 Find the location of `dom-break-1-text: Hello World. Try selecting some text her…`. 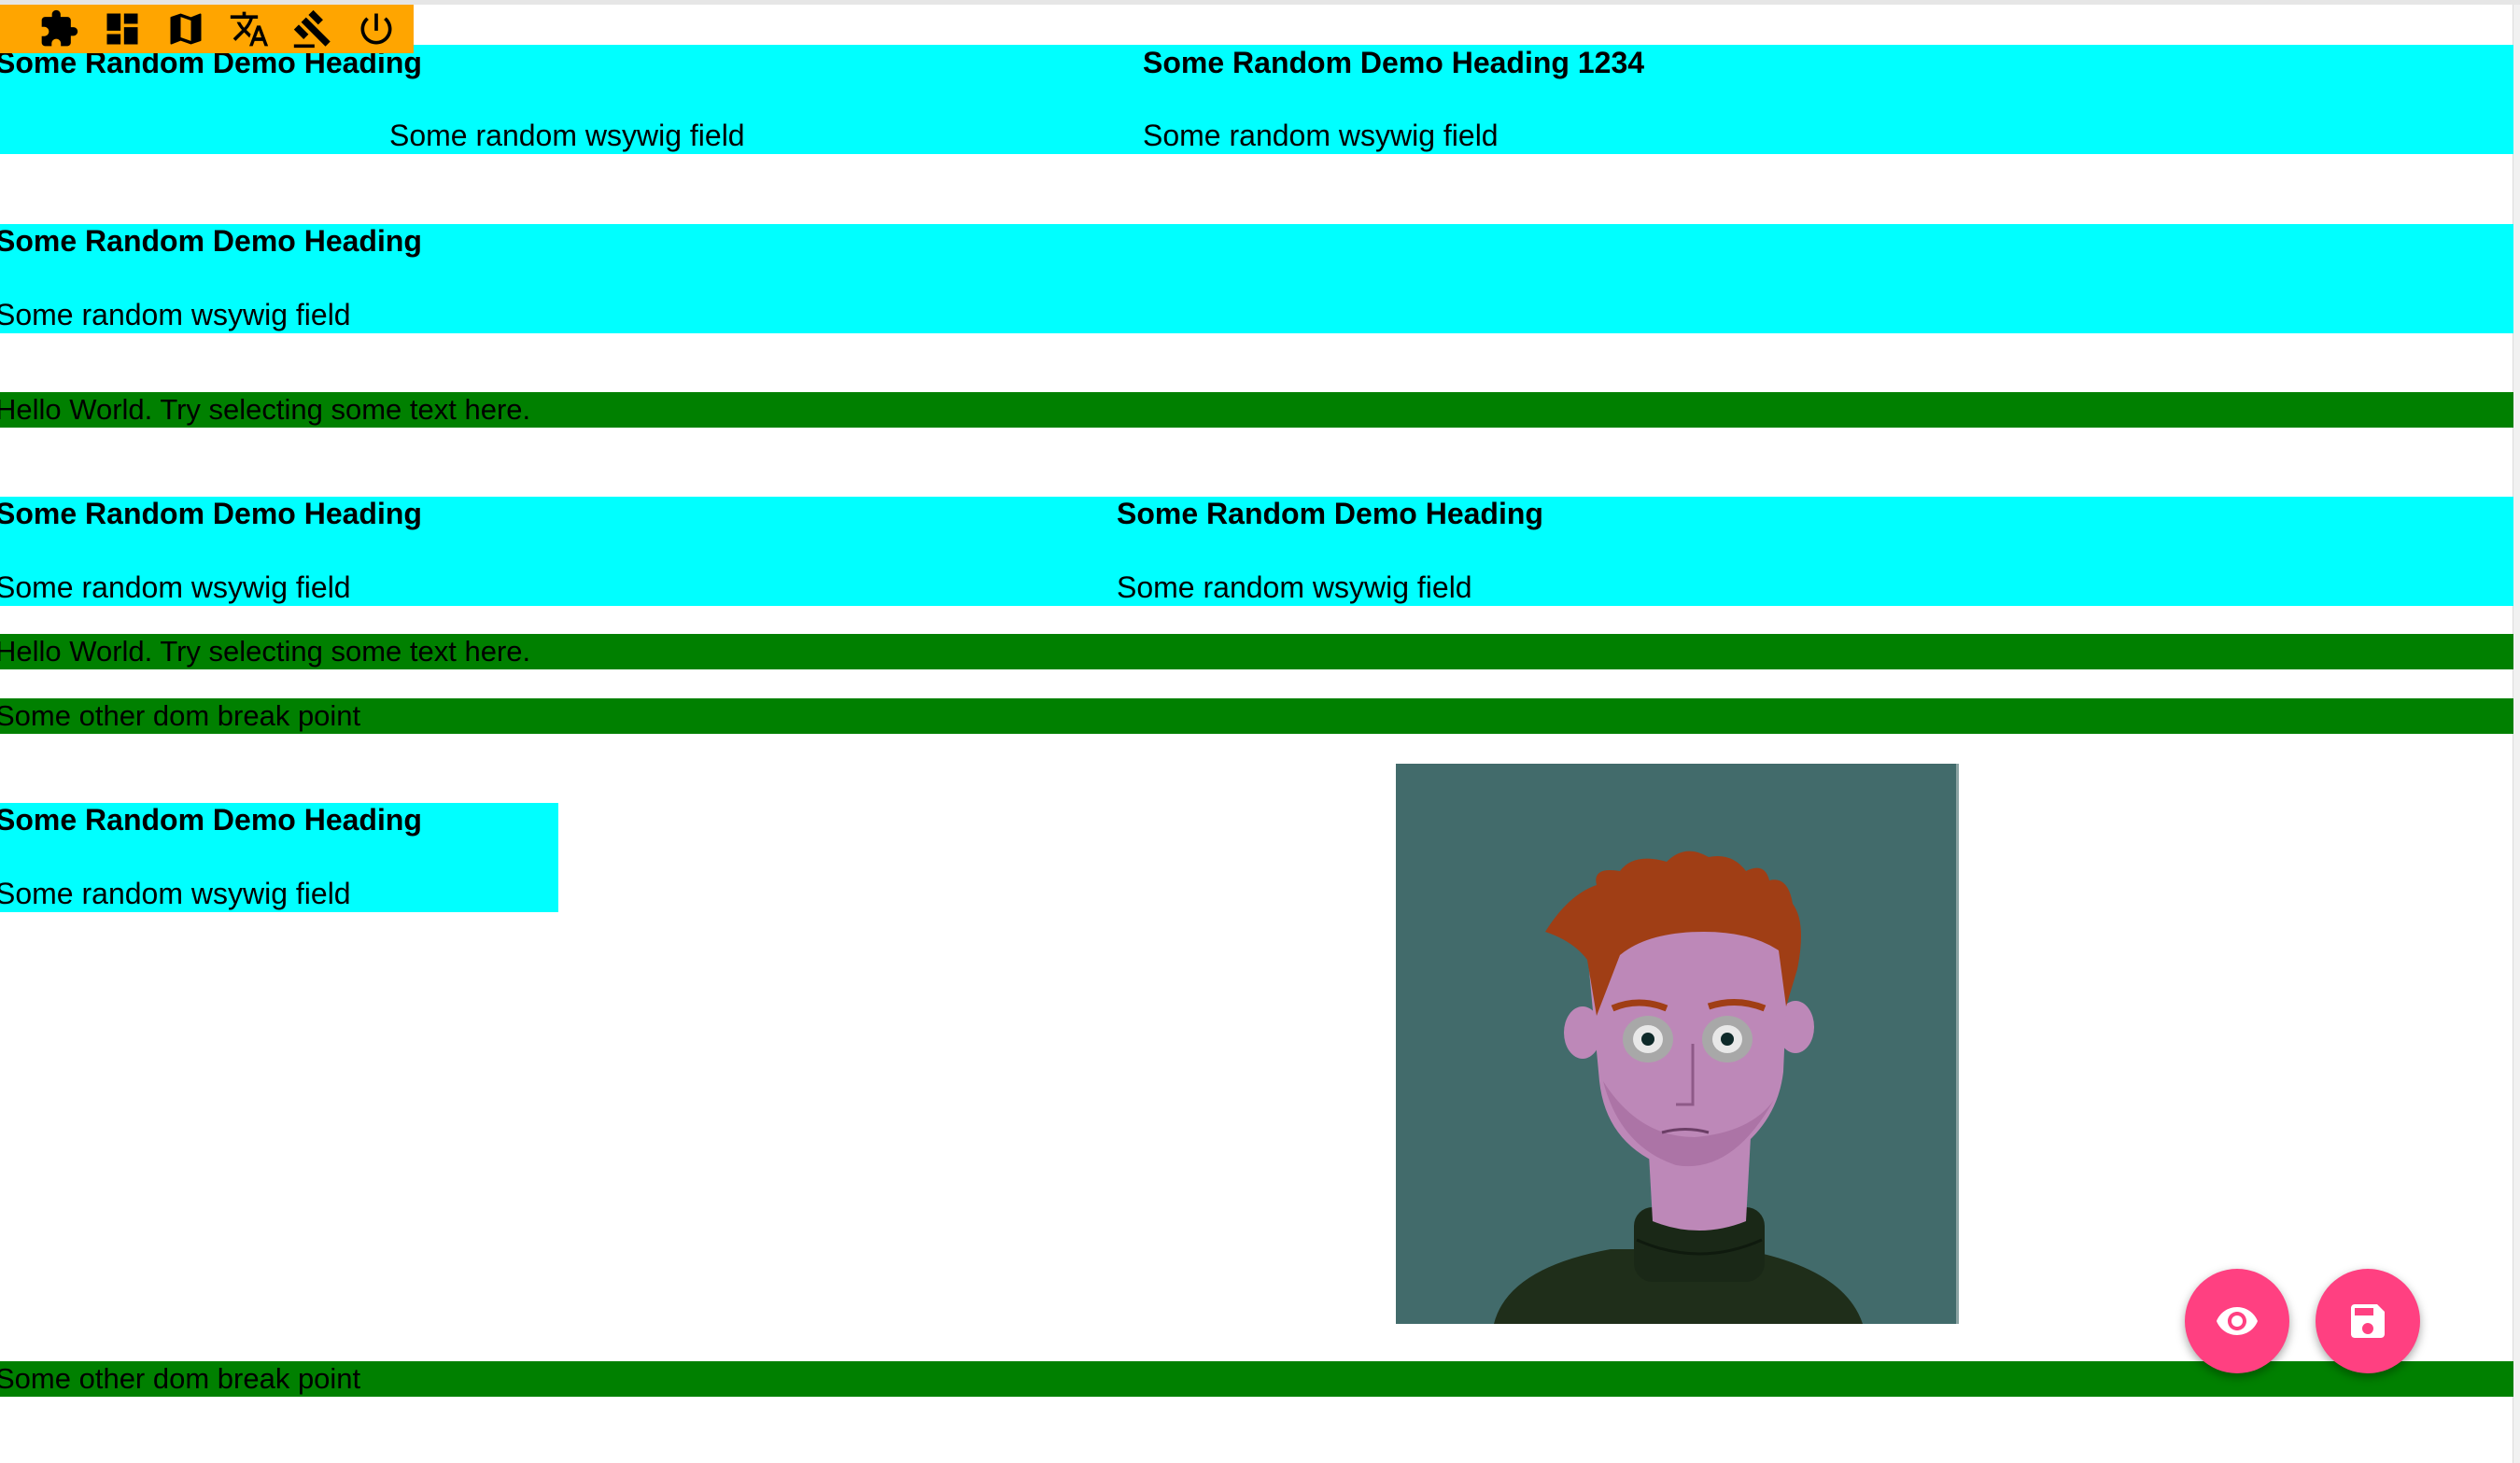

dom-break-1-text: Hello World. Try selecting some text her… is located at coordinates (265, 409).